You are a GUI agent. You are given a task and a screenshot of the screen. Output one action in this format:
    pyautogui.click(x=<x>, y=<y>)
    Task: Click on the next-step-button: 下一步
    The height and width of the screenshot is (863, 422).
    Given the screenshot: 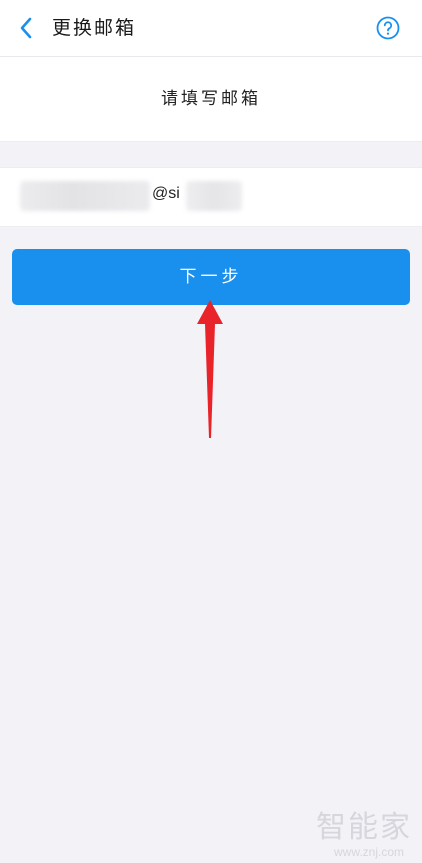 What is the action you would take?
    pyautogui.click(x=211, y=277)
    